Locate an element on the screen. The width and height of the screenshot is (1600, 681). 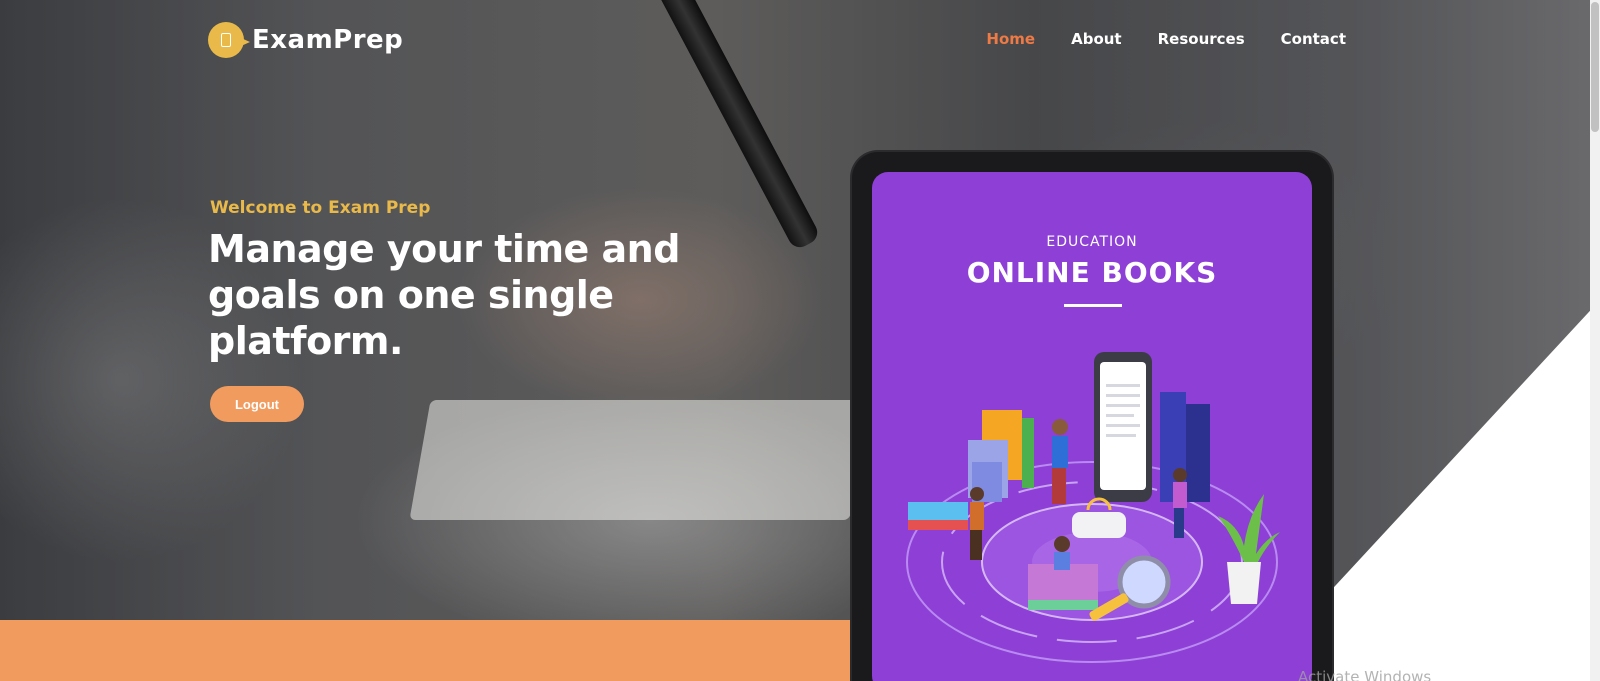
brand-logo: ExamPrep is located at coordinates (305, 40).